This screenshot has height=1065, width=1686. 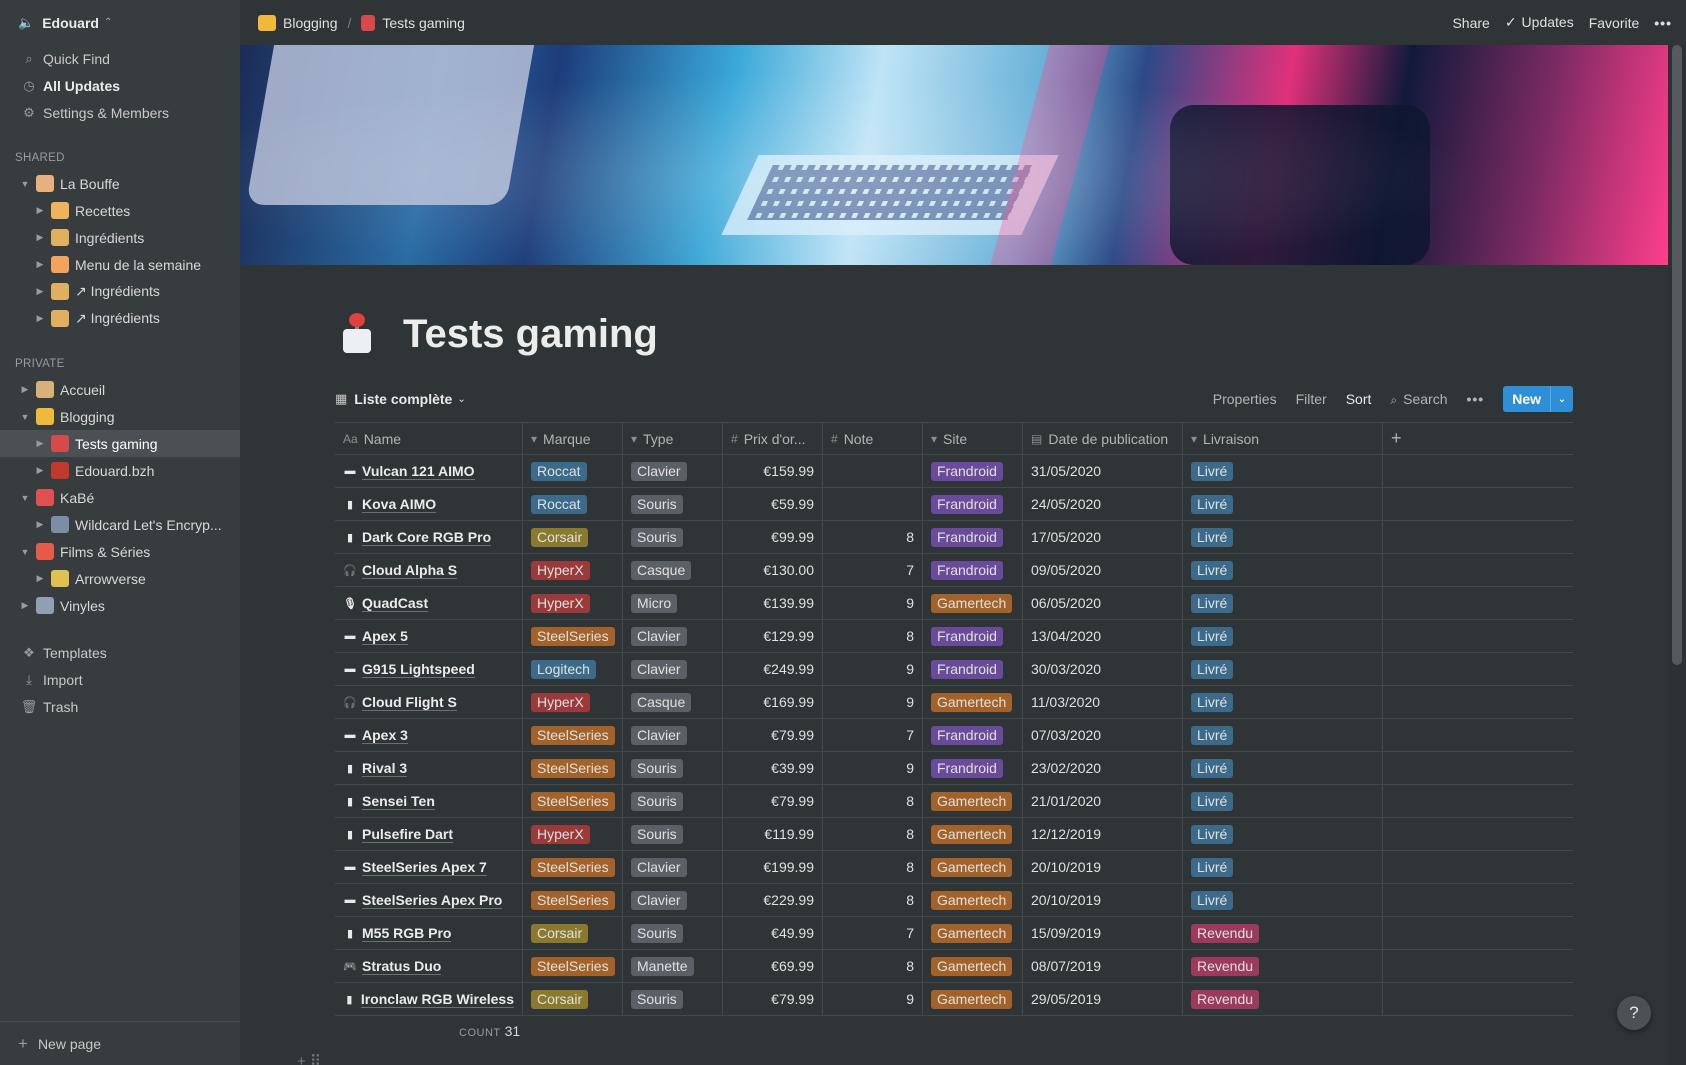 What do you see at coordinates (429, 834) in the screenshot?
I see `cell-name: ▮ Pulsefire Dart` at bounding box center [429, 834].